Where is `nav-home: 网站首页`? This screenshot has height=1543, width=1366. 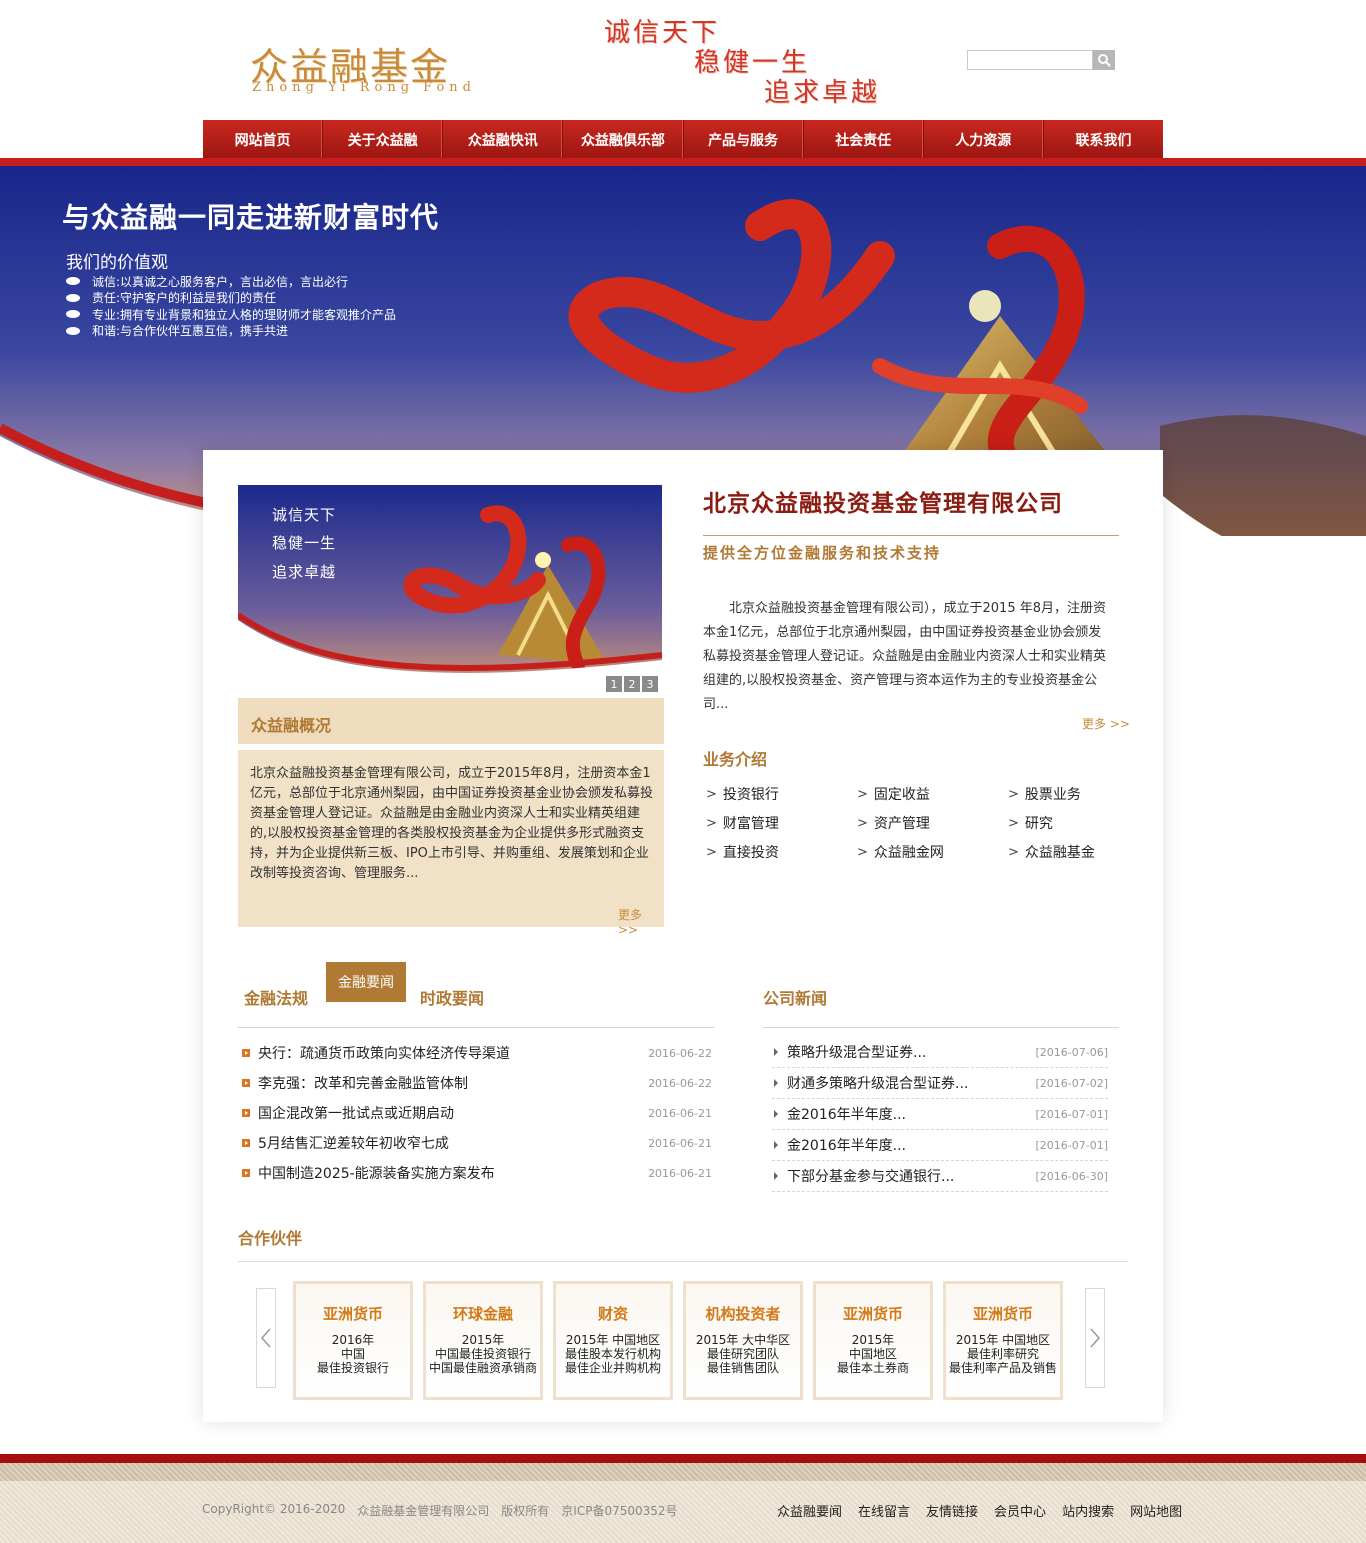
nav-home: 网站首页 is located at coordinates (263, 140).